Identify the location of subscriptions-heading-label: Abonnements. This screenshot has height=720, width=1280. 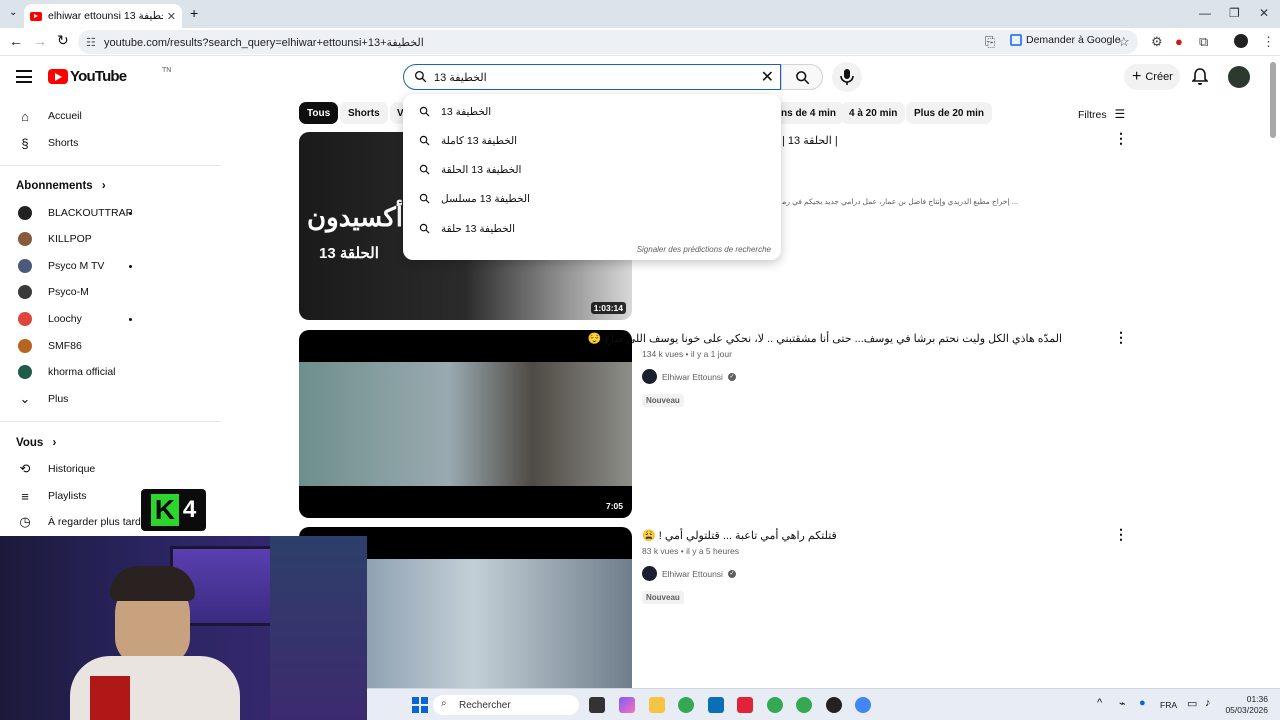
(54, 186).